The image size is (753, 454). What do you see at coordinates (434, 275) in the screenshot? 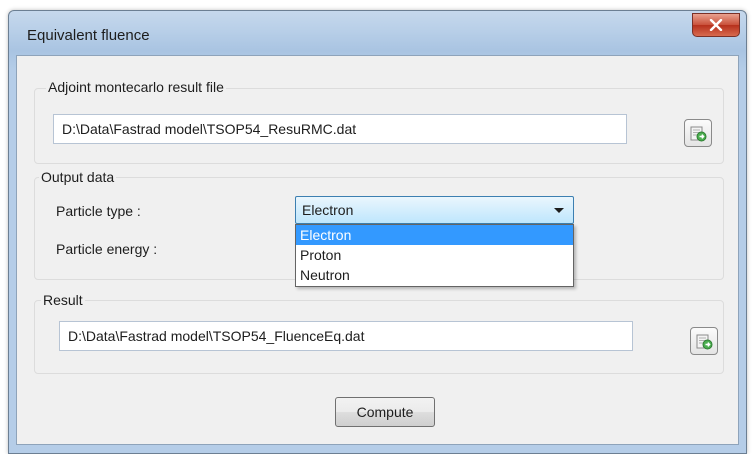
I see `particle-option-neutron: Neutron` at bounding box center [434, 275].